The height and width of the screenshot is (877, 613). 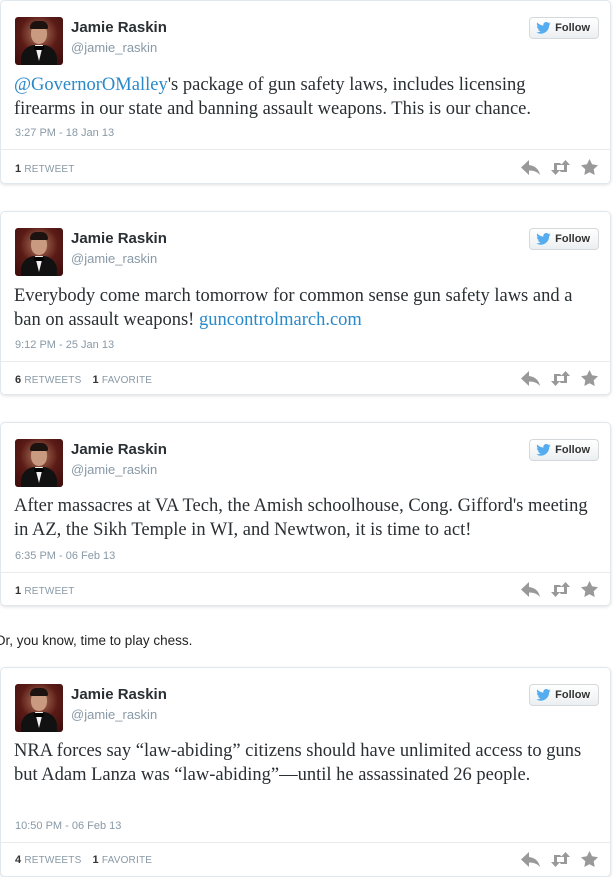 What do you see at coordinates (280, 320) in the screenshot?
I see `url-link: guncontrolmarch.com` at bounding box center [280, 320].